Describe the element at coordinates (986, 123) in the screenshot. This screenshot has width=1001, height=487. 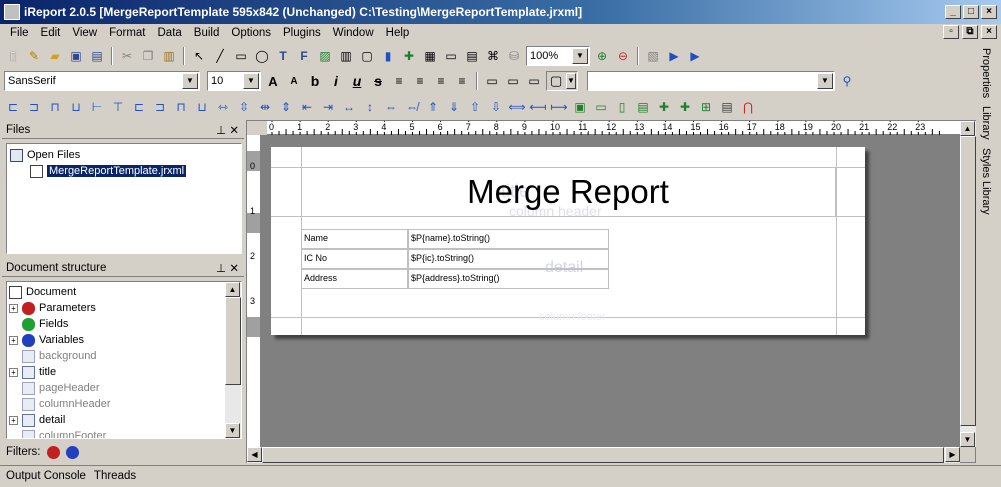
I see `tab-library: Library` at that location.